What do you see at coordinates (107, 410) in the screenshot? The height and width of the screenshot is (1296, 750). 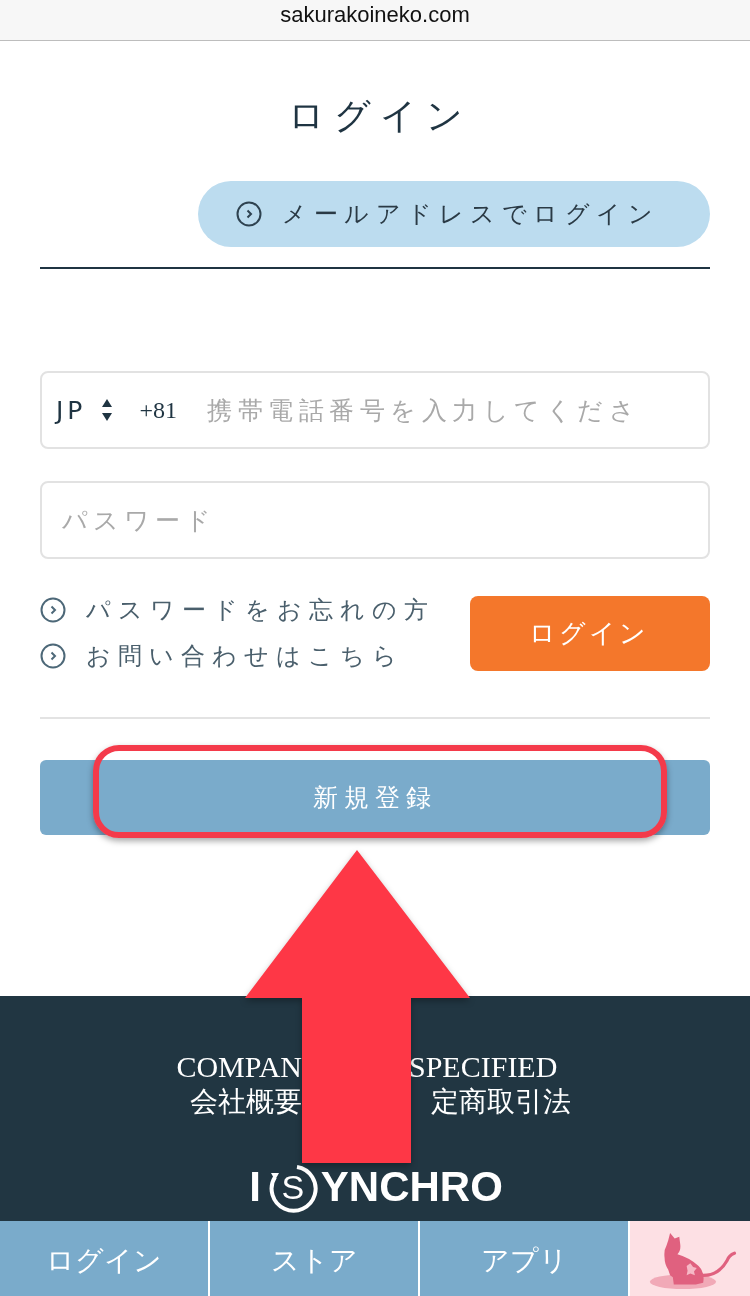 I see `up-down-arrows-icon` at bounding box center [107, 410].